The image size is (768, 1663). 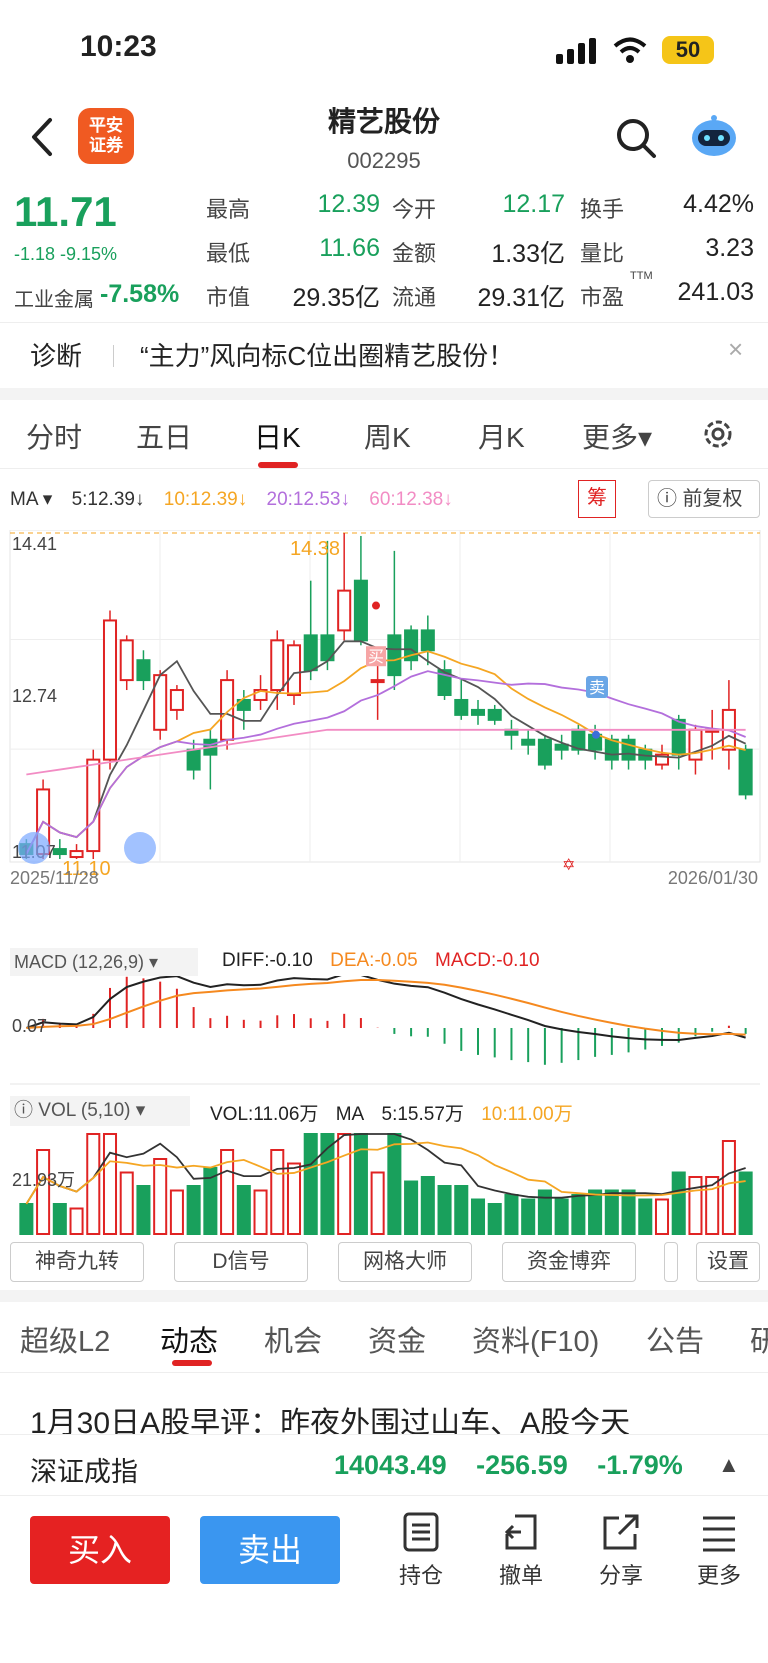 What do you see at coordinates (350, 1114) in the screenshot?
I see `vol-ma-label: MA` at bounding box center [350, 1114].